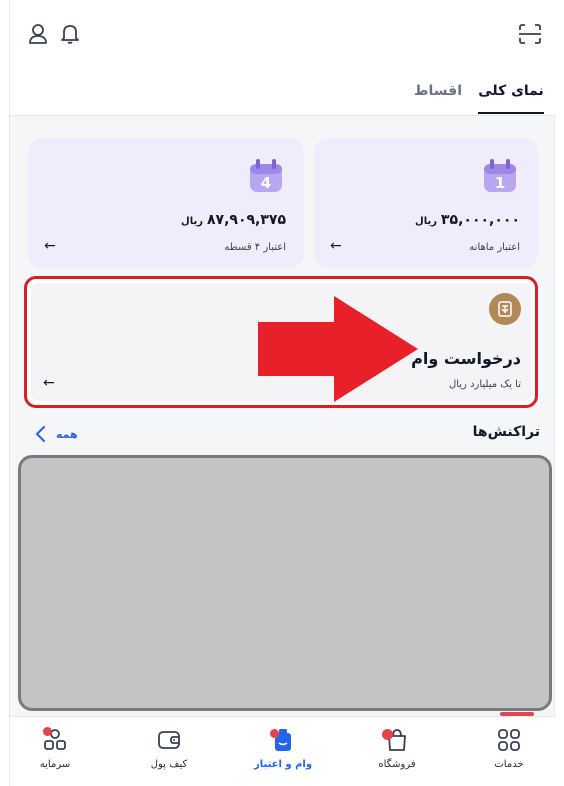  What do you see at coordinates (283, 91) in the screenshot?
I see `tab-bar: نمای کلی اقساط` at bounding box center [283, 91].